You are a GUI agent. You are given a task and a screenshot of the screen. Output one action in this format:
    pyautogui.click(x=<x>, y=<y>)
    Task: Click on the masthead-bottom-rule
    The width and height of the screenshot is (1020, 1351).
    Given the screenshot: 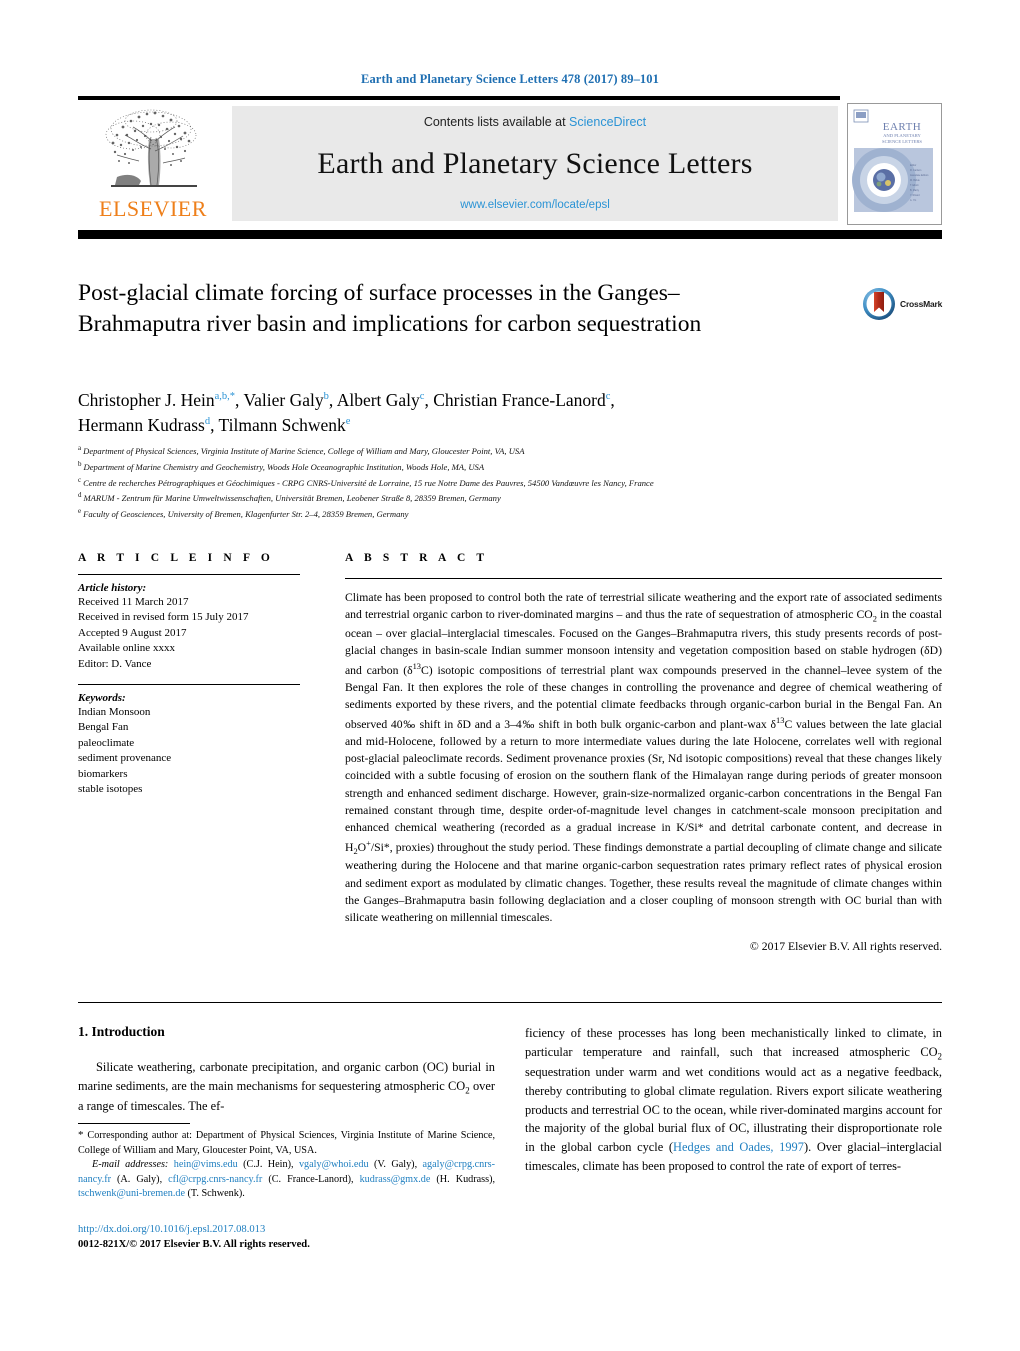 What is the action you would take?
    pyautogui.click(x=510, y=234)
    